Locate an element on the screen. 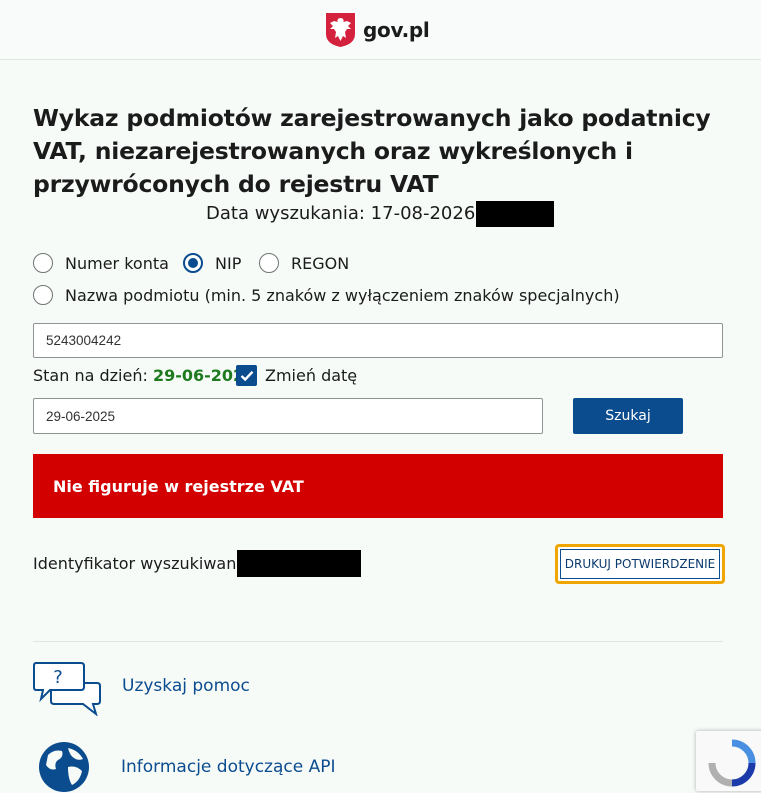 This screenshot has height=793, width=761. stan-na-dzien: Stan na dzień: 29-06-2025 is located at coordinates (144, 376).